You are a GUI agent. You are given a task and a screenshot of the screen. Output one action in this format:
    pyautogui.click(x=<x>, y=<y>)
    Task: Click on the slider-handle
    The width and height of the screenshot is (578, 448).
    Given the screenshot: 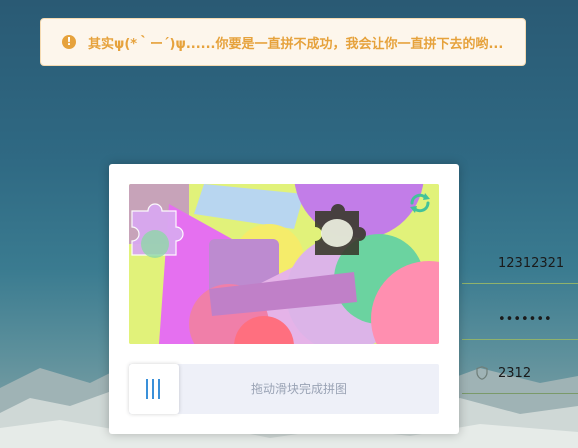 What is the action you would take?
    pyautogui.click(x=154, y=389)
    